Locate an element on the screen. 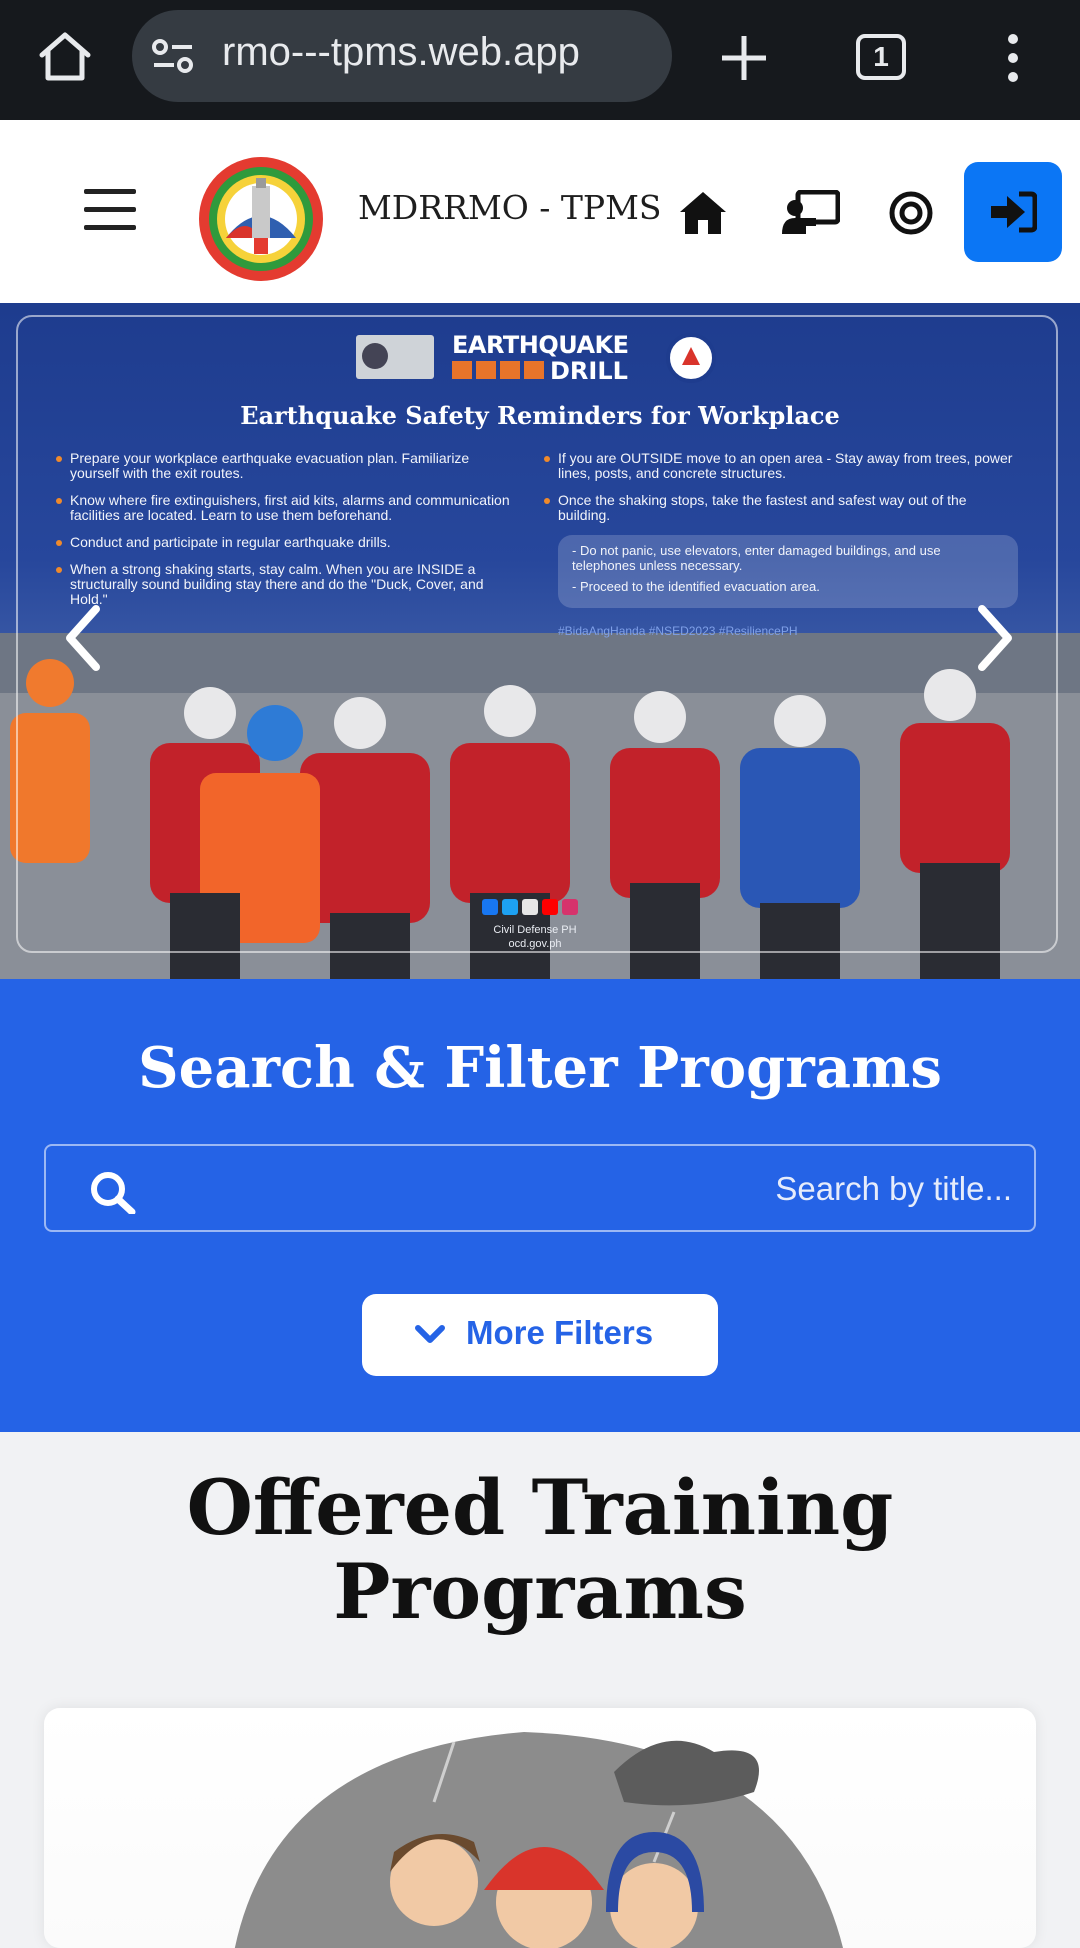 Image resolution: width=1080 pixels, height=1948 pixels. more-filters-label: More Filters is located at coordinates (560, 1332).